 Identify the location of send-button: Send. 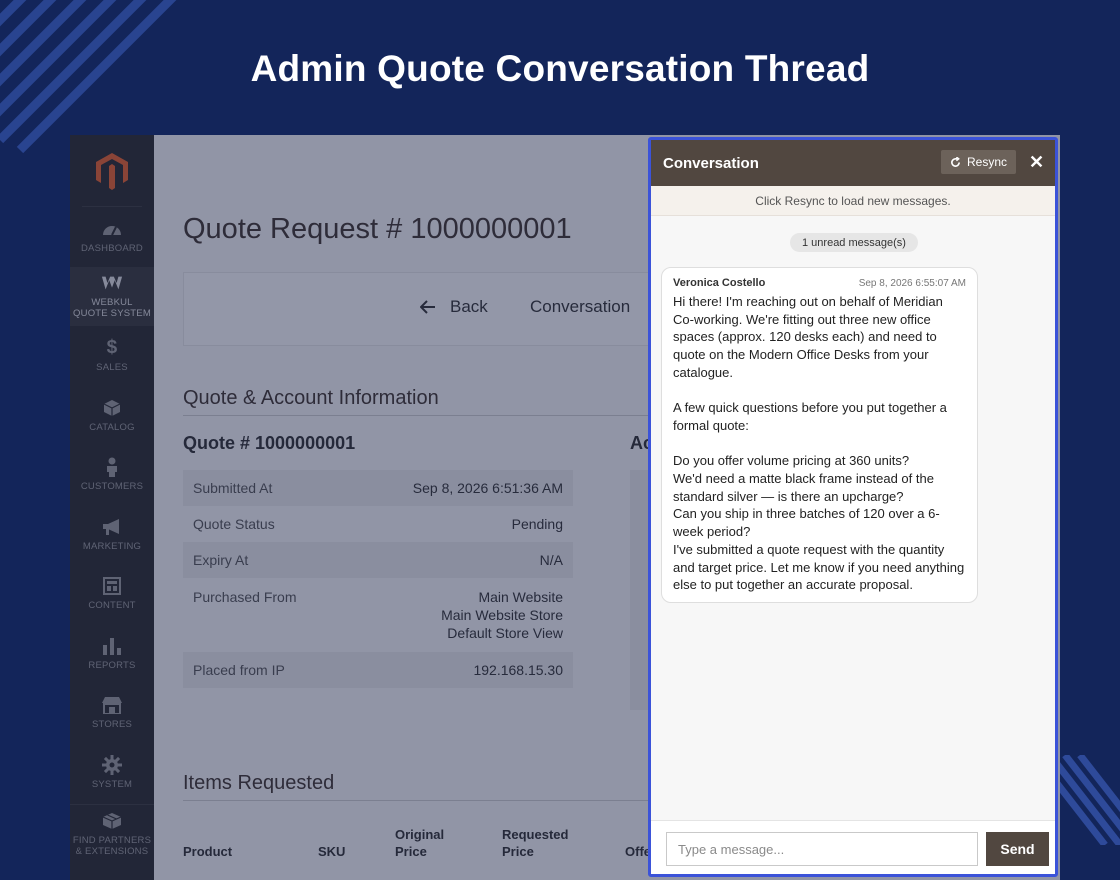
(1017, 849).